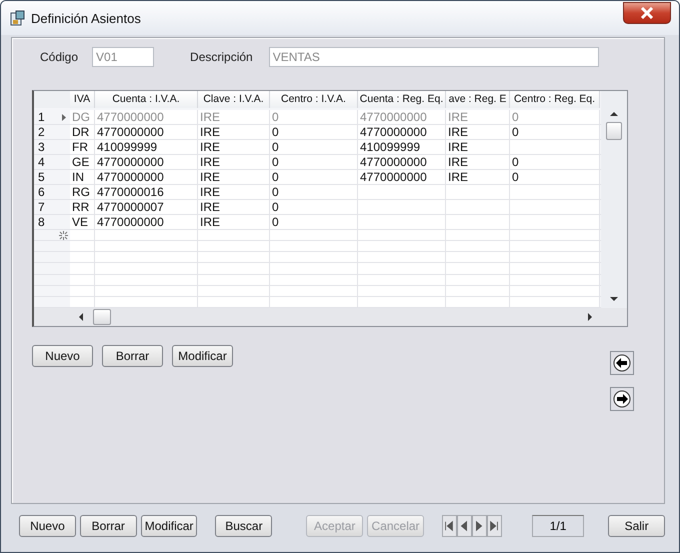  I want to click on scroll-up-icon, so click(614, 113).